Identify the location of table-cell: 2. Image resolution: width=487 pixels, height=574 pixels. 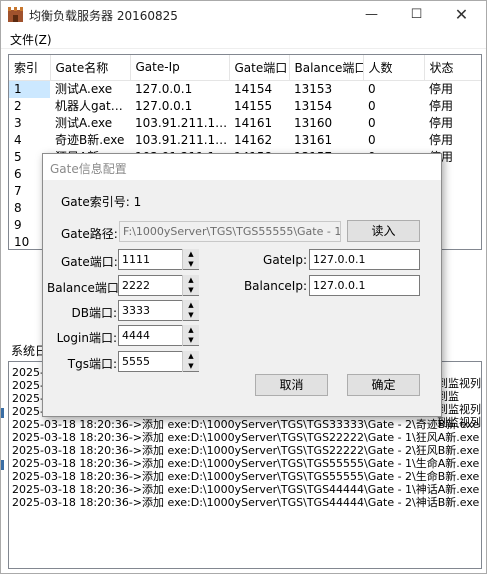
(18, 105).